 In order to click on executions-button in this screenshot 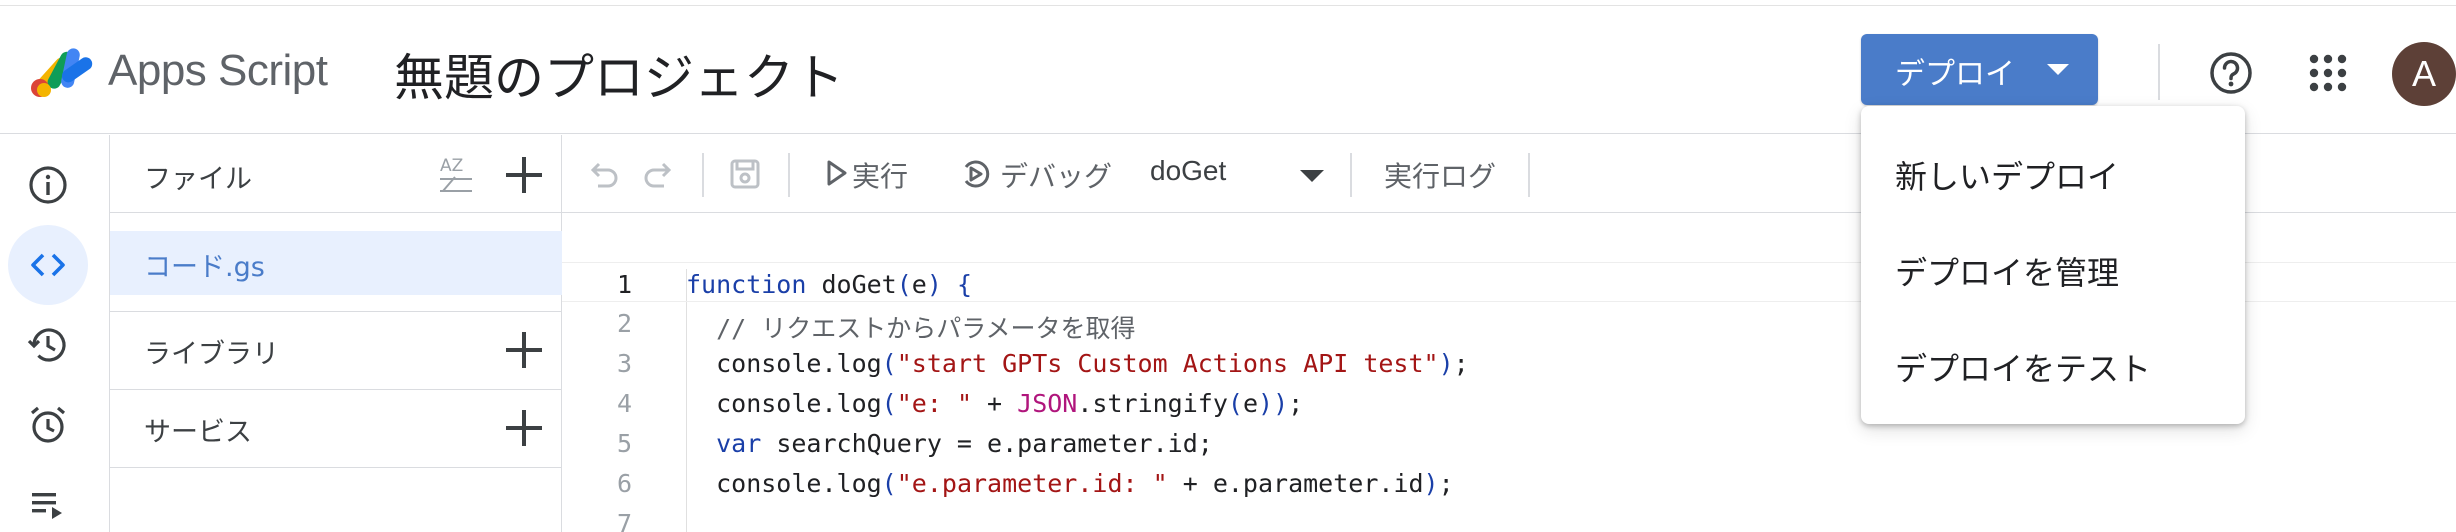, I will do `click(48, 498)`.